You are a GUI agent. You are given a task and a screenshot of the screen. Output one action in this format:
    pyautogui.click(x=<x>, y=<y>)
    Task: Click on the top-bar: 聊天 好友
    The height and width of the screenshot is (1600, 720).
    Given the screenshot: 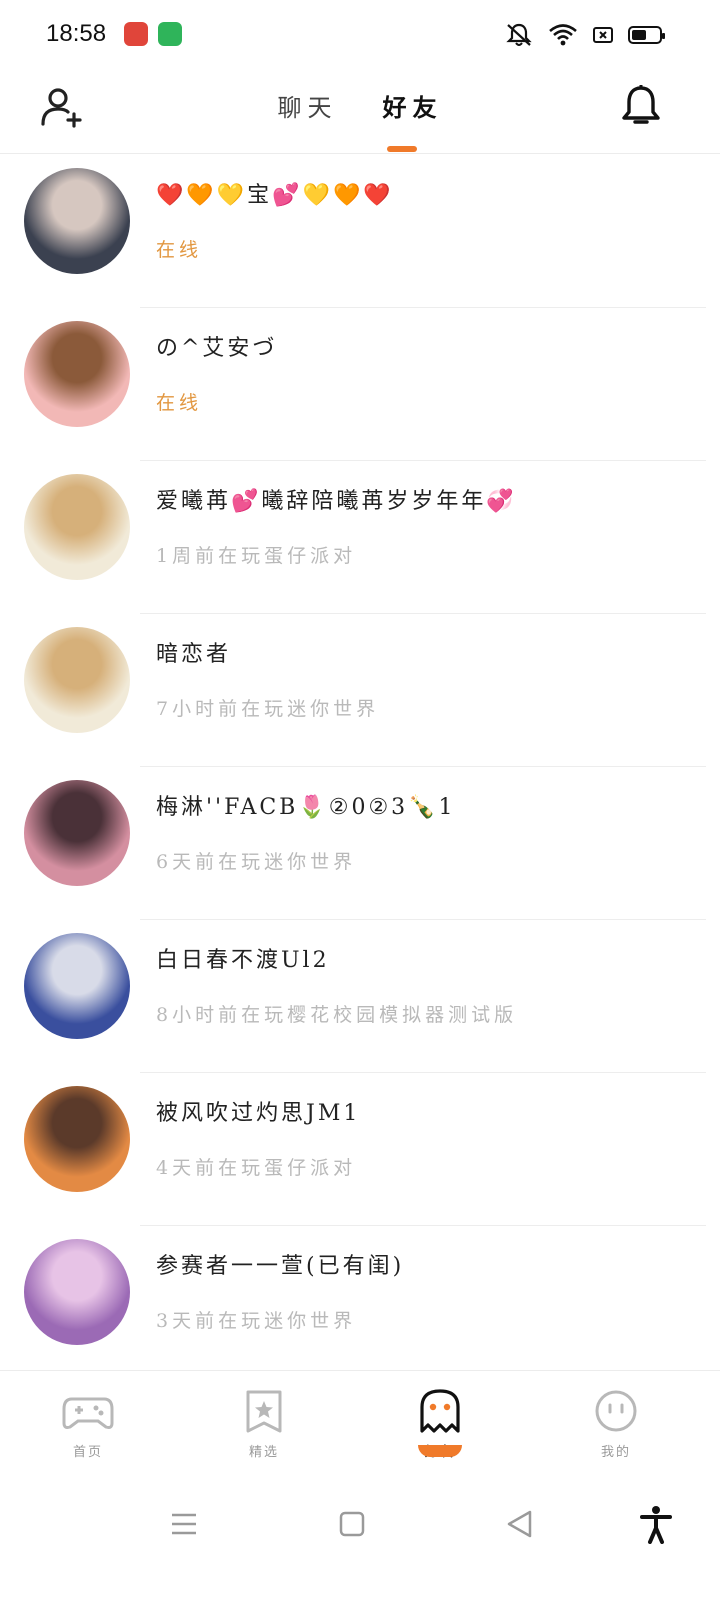 What is the action you would take?
    pyautogui.click(x=360, y=112)
    